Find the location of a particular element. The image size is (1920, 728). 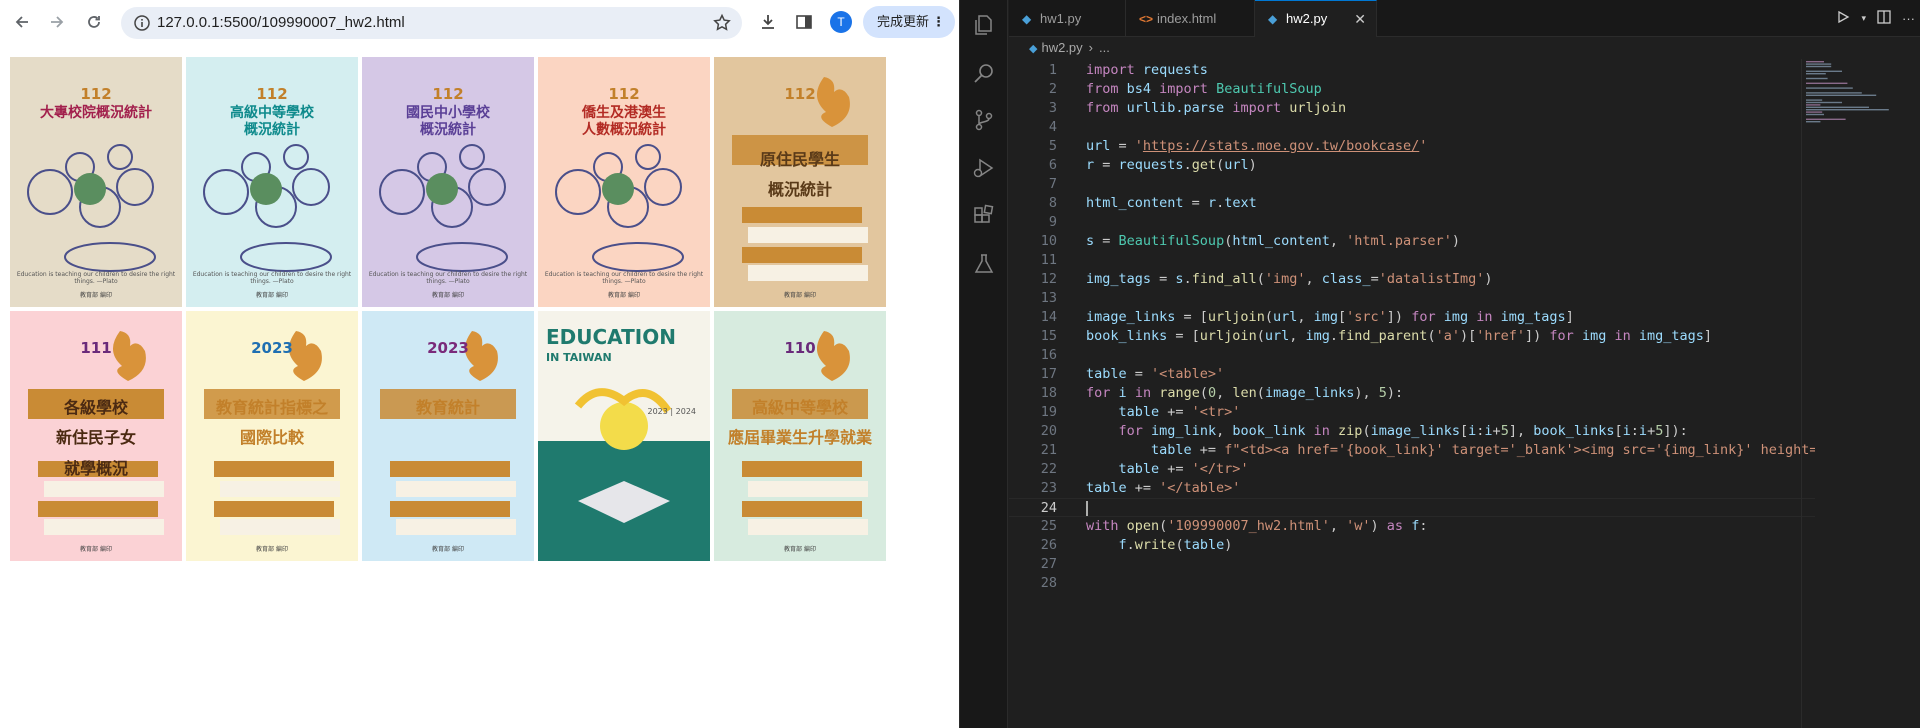

code-line: 3 from urllib.parse import urljoin is located at coordinates (1412, 108).